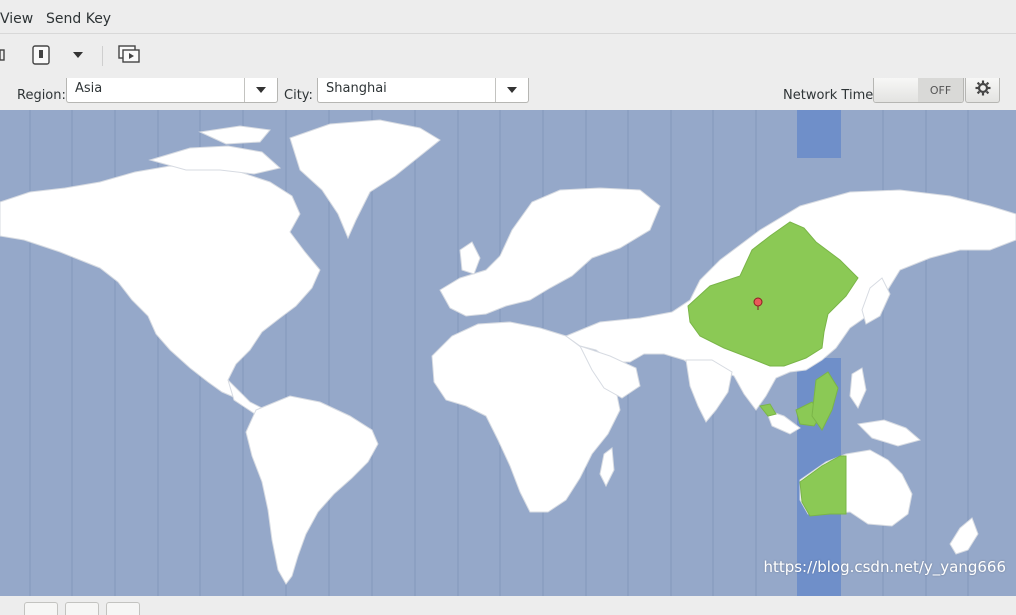 This screenshot has height=615, width=1016. I want to click on city-label: City:, so click(298, 95).